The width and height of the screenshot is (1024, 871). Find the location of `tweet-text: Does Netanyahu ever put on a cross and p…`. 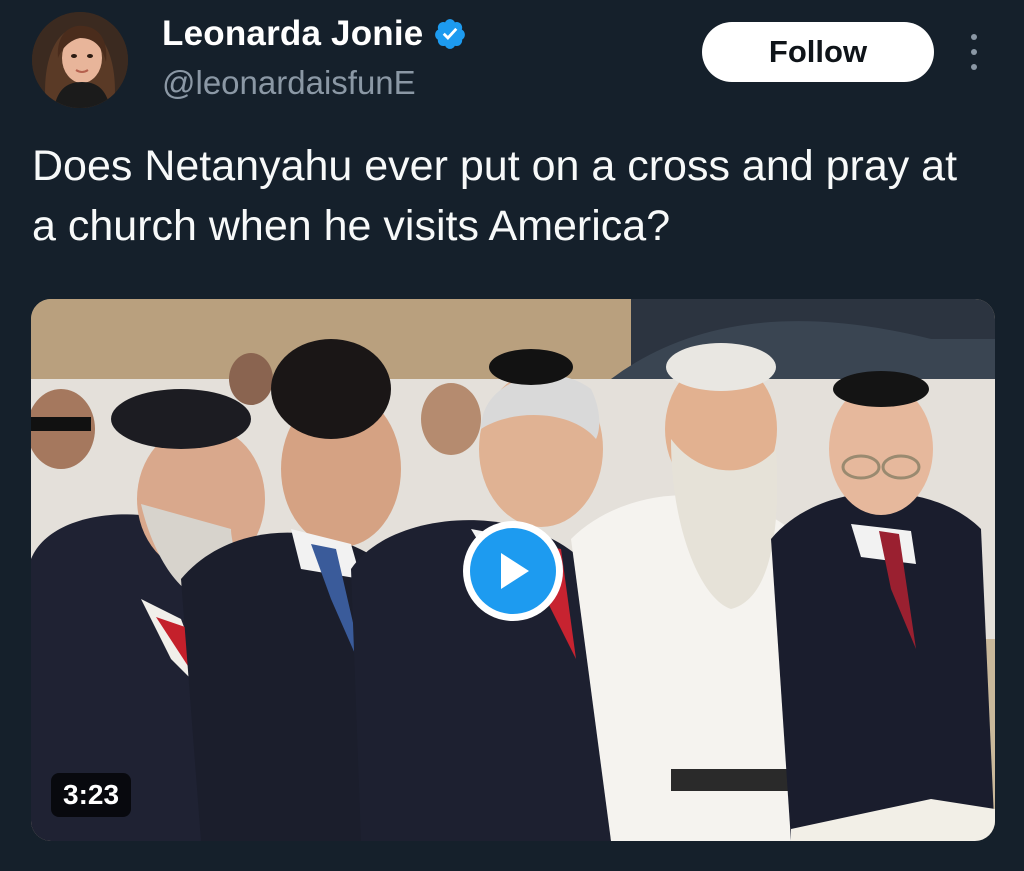

tweet-text: Does Netanyahu ever put on a cross and p… is located at coordinates (495, 196).